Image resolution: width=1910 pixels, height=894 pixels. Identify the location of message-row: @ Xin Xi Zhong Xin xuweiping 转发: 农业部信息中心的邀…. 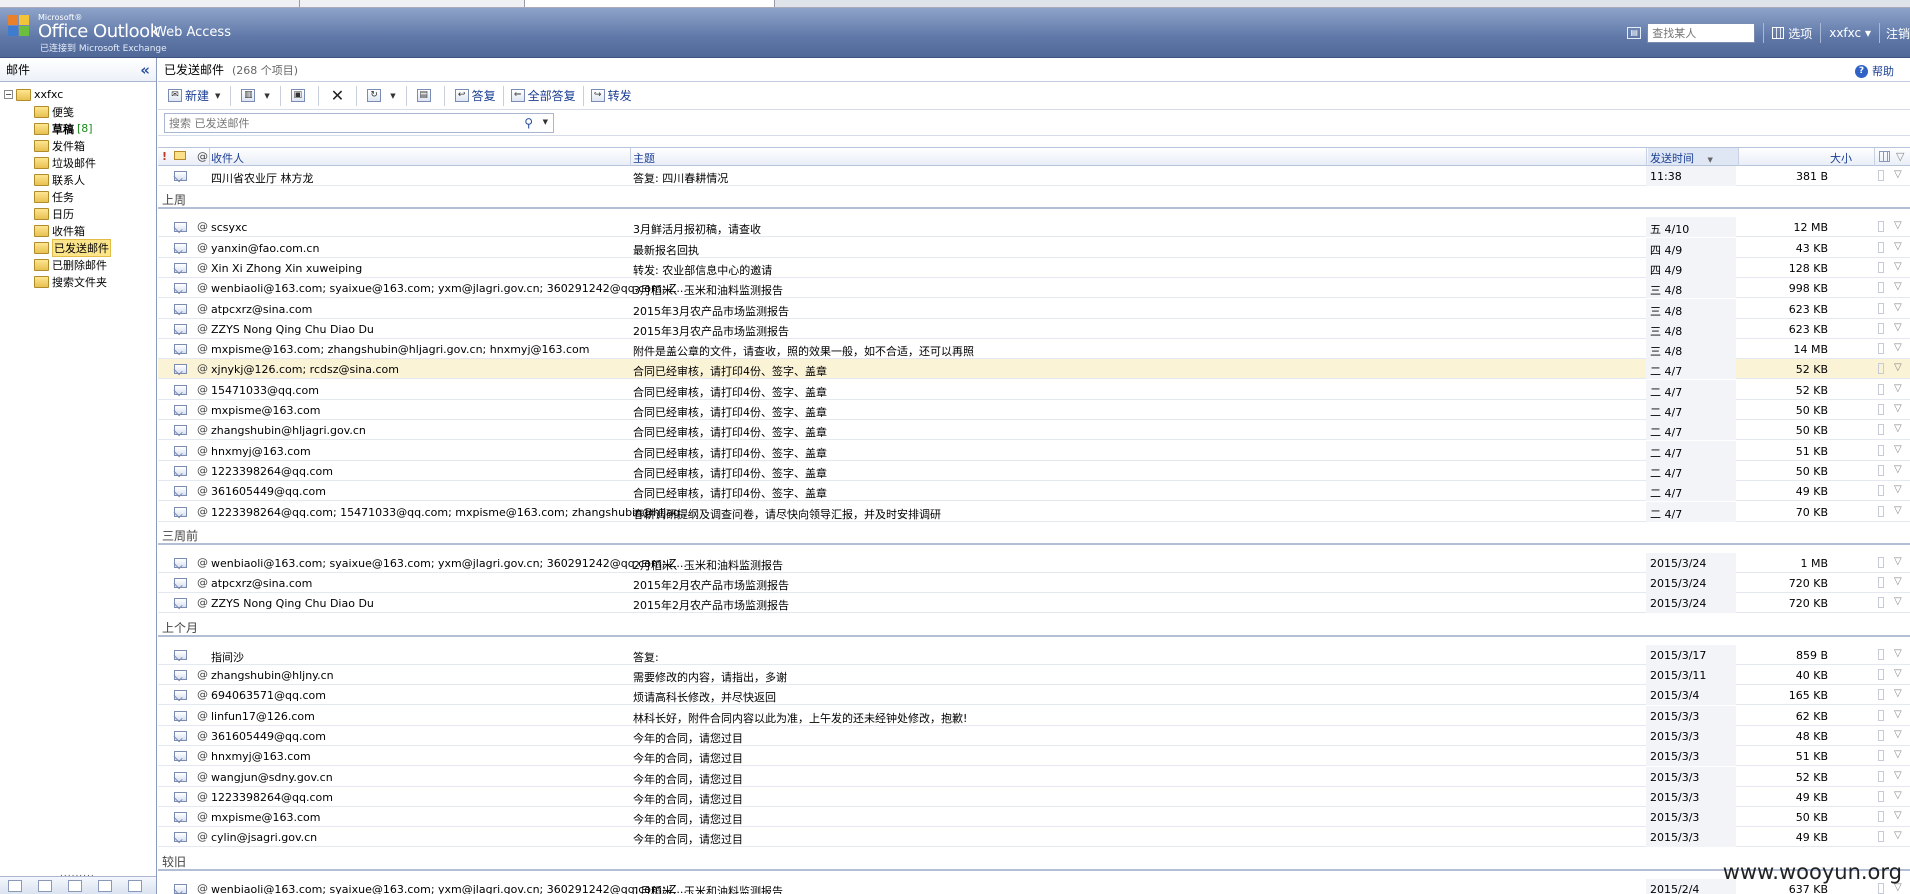
(1034, 267).